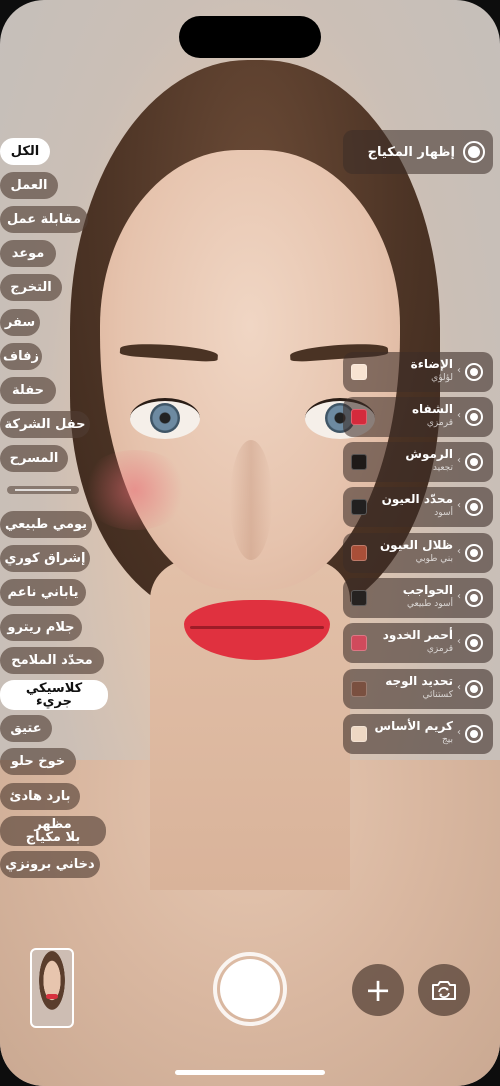  What do you see at coordinates (419, 681) in the screenshot?
I see `item-name: تحديد الوجه` at bounding box center [419, 681].